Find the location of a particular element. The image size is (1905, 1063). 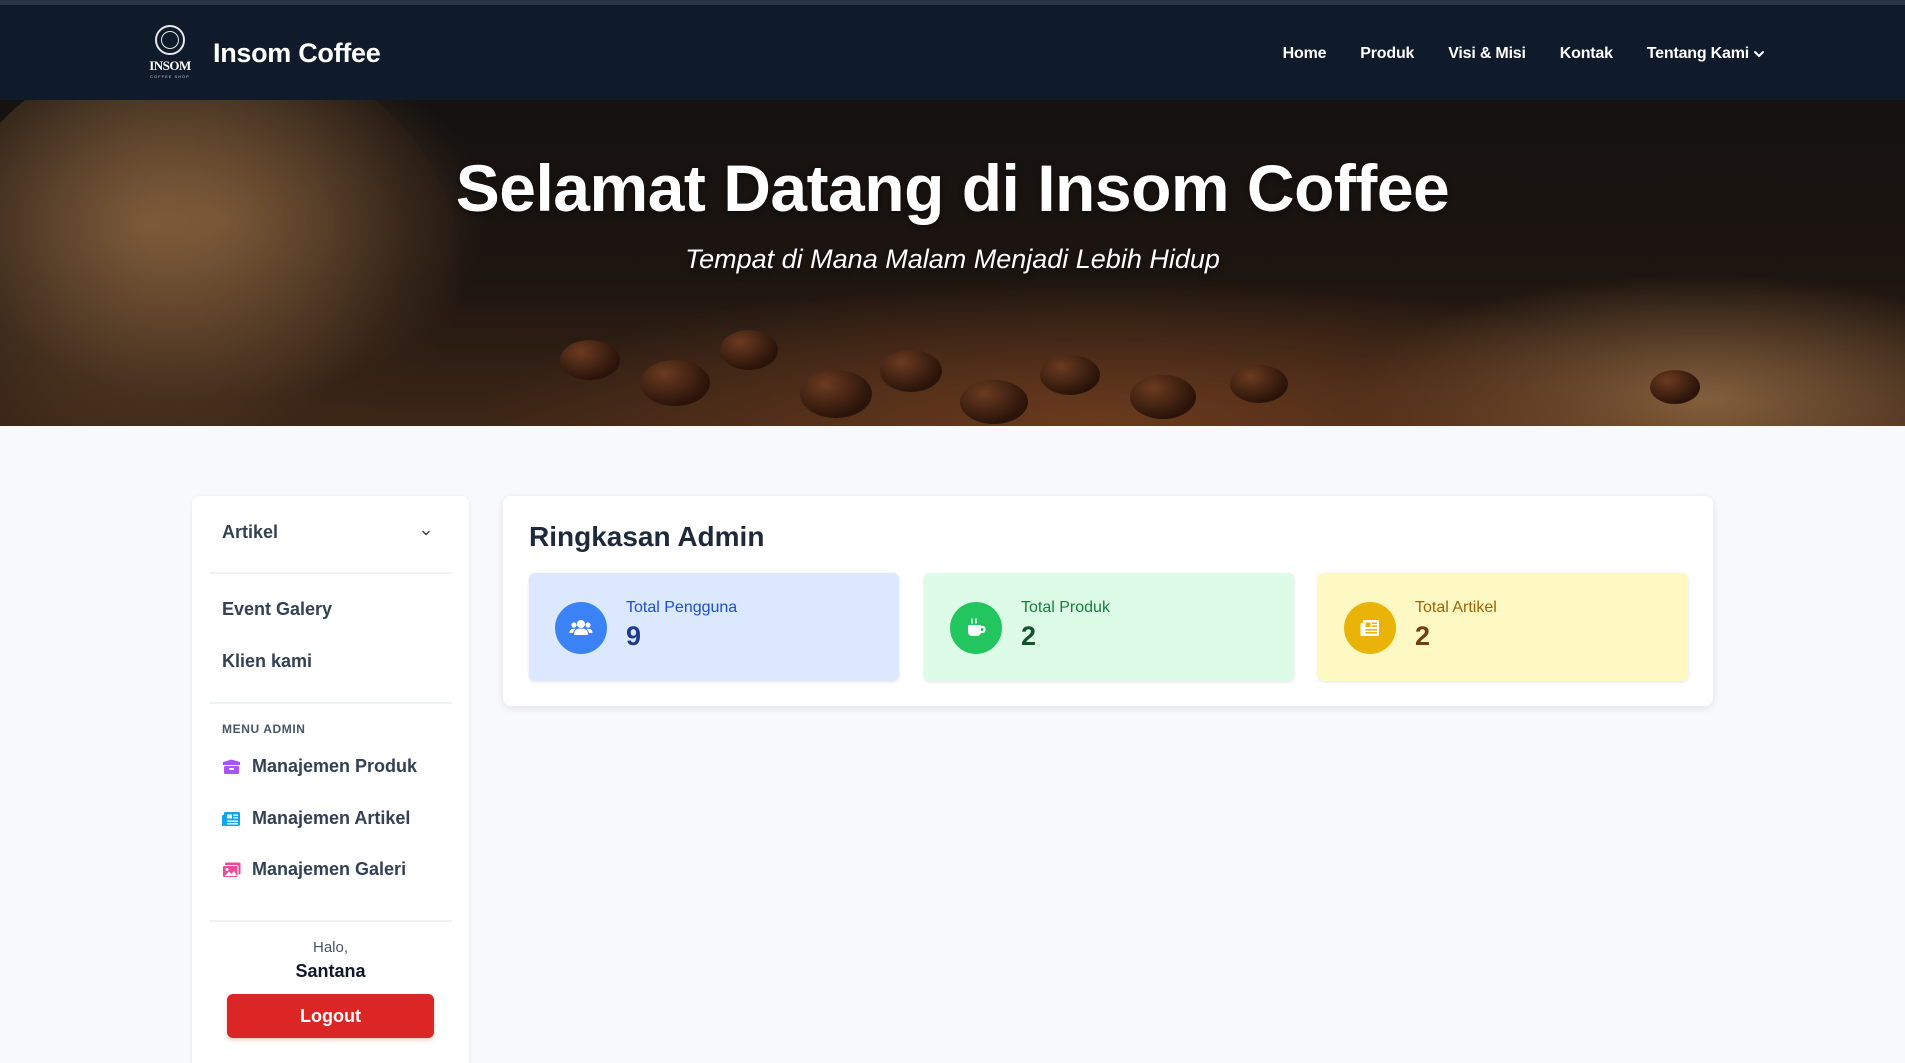

stat-label: Total Artikel is located at coordinates (1456, 607).